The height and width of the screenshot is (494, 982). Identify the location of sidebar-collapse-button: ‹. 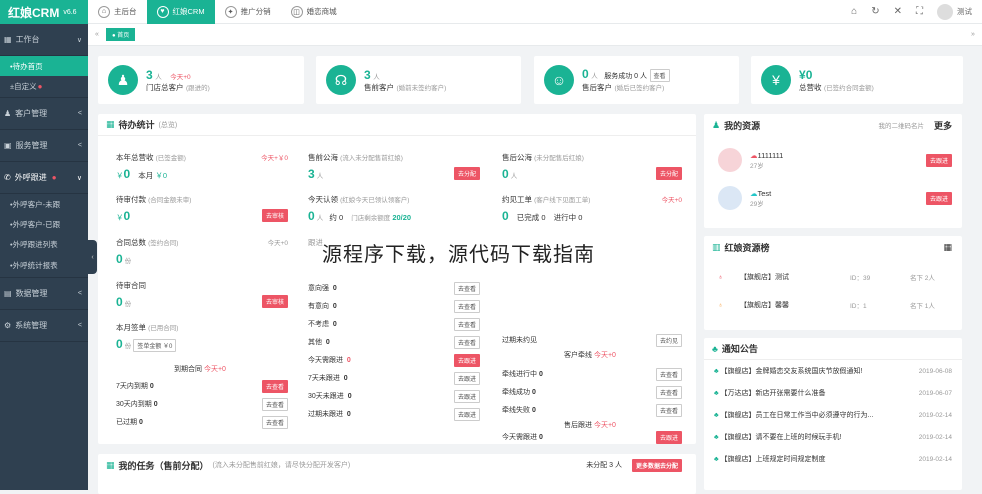
(92, 257).